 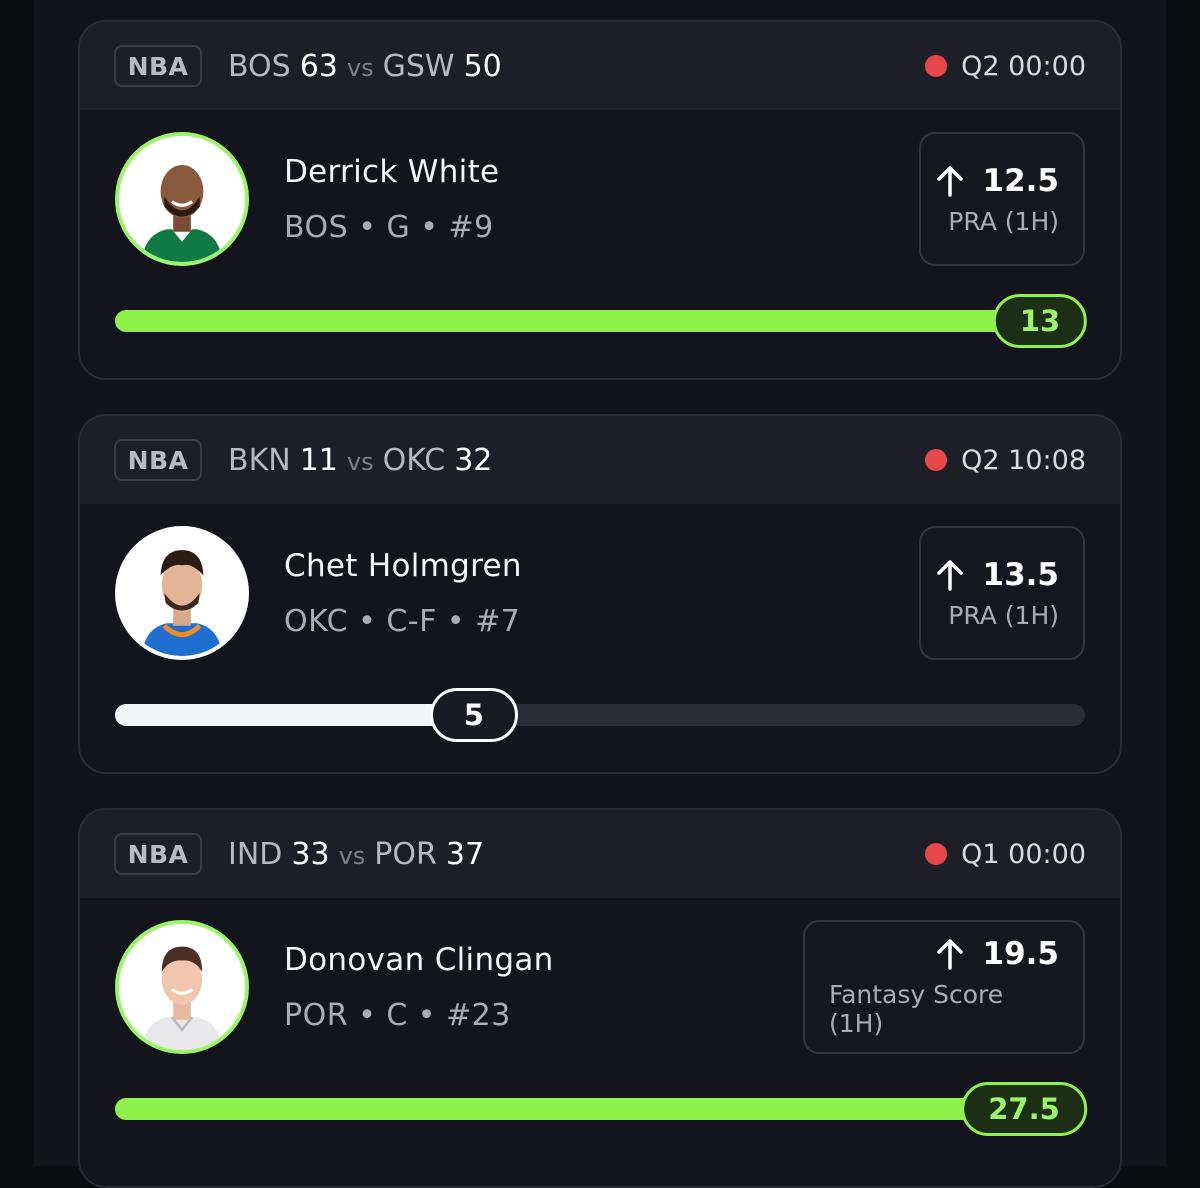 What do you see at coordinates (259, 460) in the screenshot?
I see `team-away: BKN` at bounding box center [259, 460].